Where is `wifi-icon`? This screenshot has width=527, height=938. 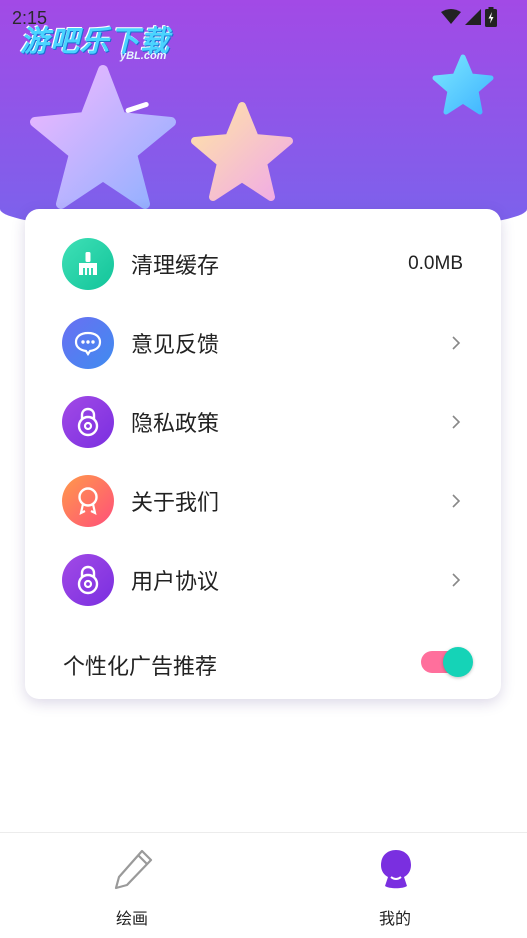 wifi-icon is located at coordinates (451, 16).